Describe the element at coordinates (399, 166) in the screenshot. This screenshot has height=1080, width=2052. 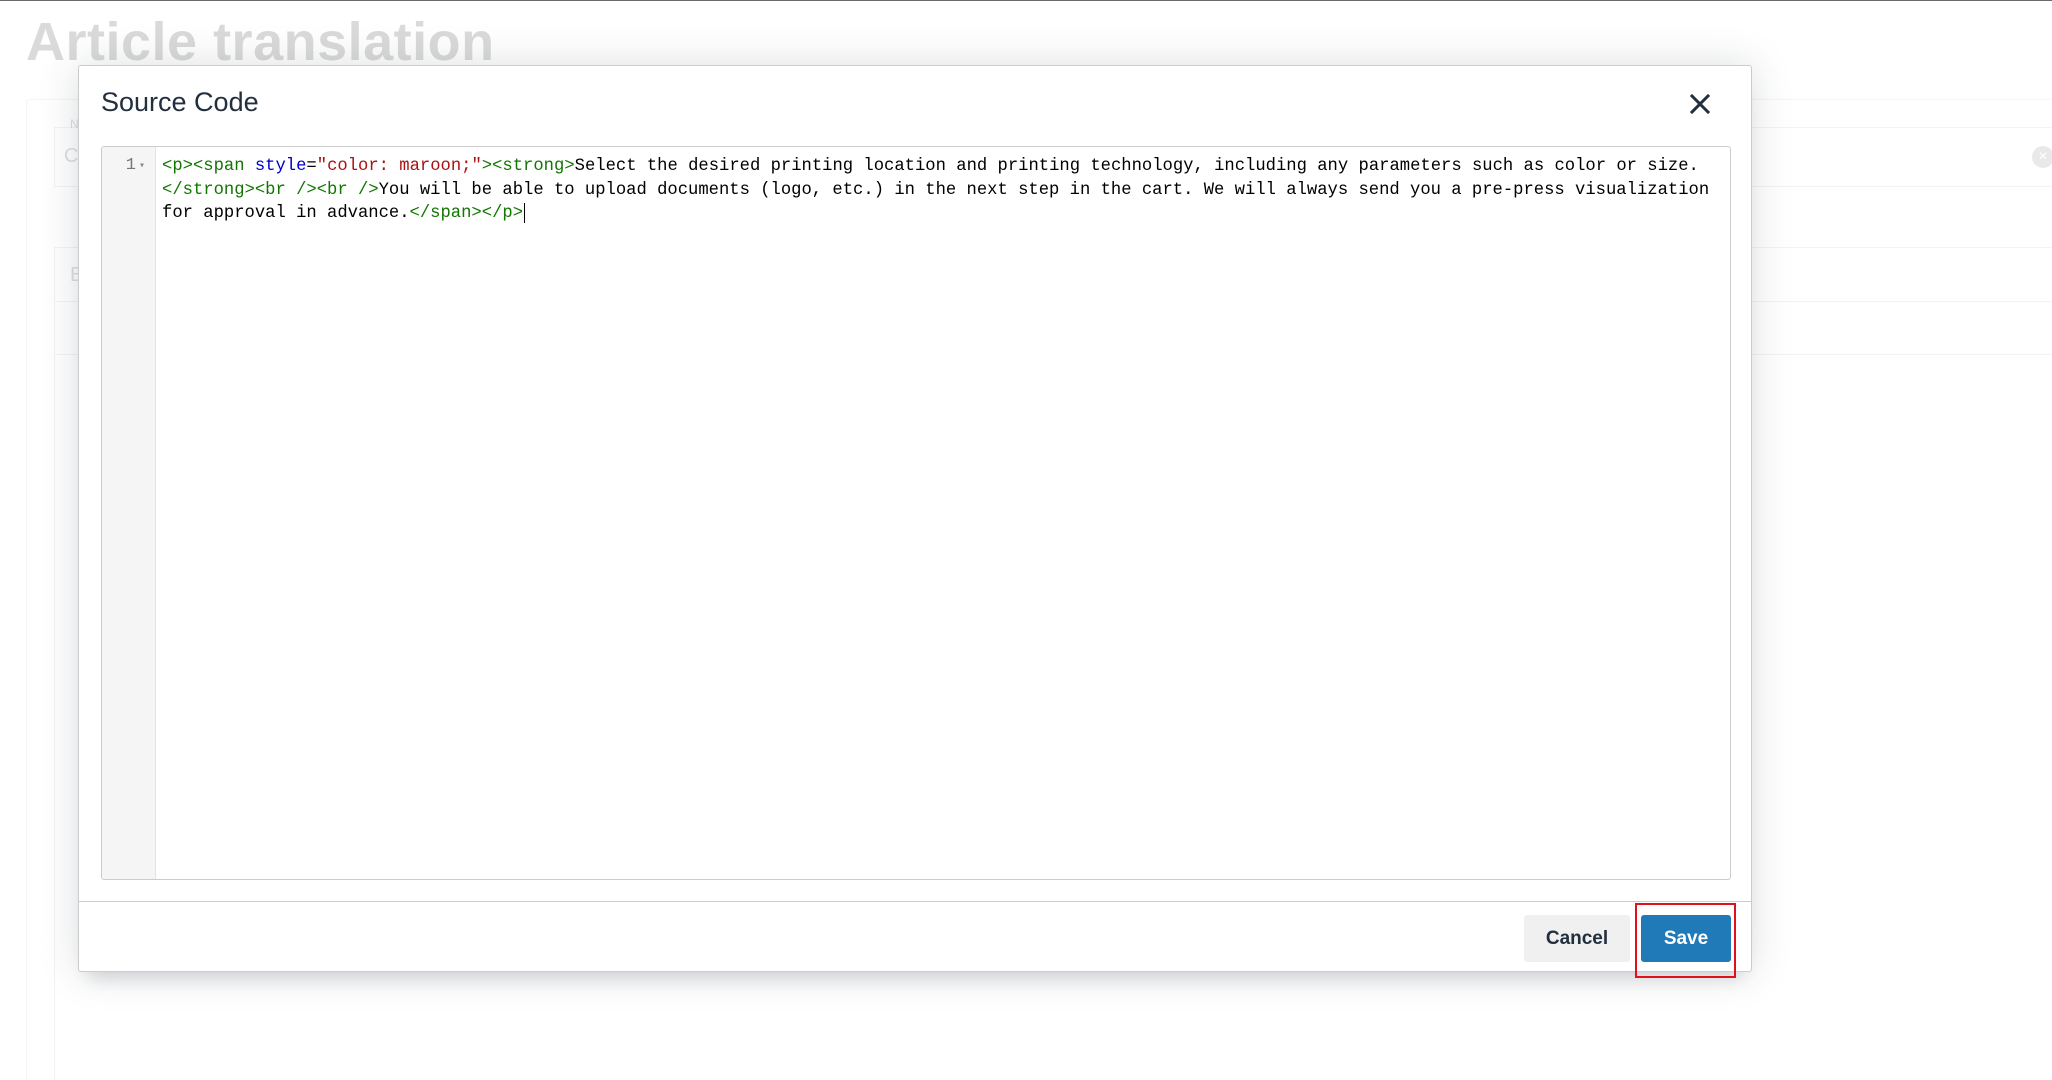
I see `code-token-str: "color: maroon;"` at that location.